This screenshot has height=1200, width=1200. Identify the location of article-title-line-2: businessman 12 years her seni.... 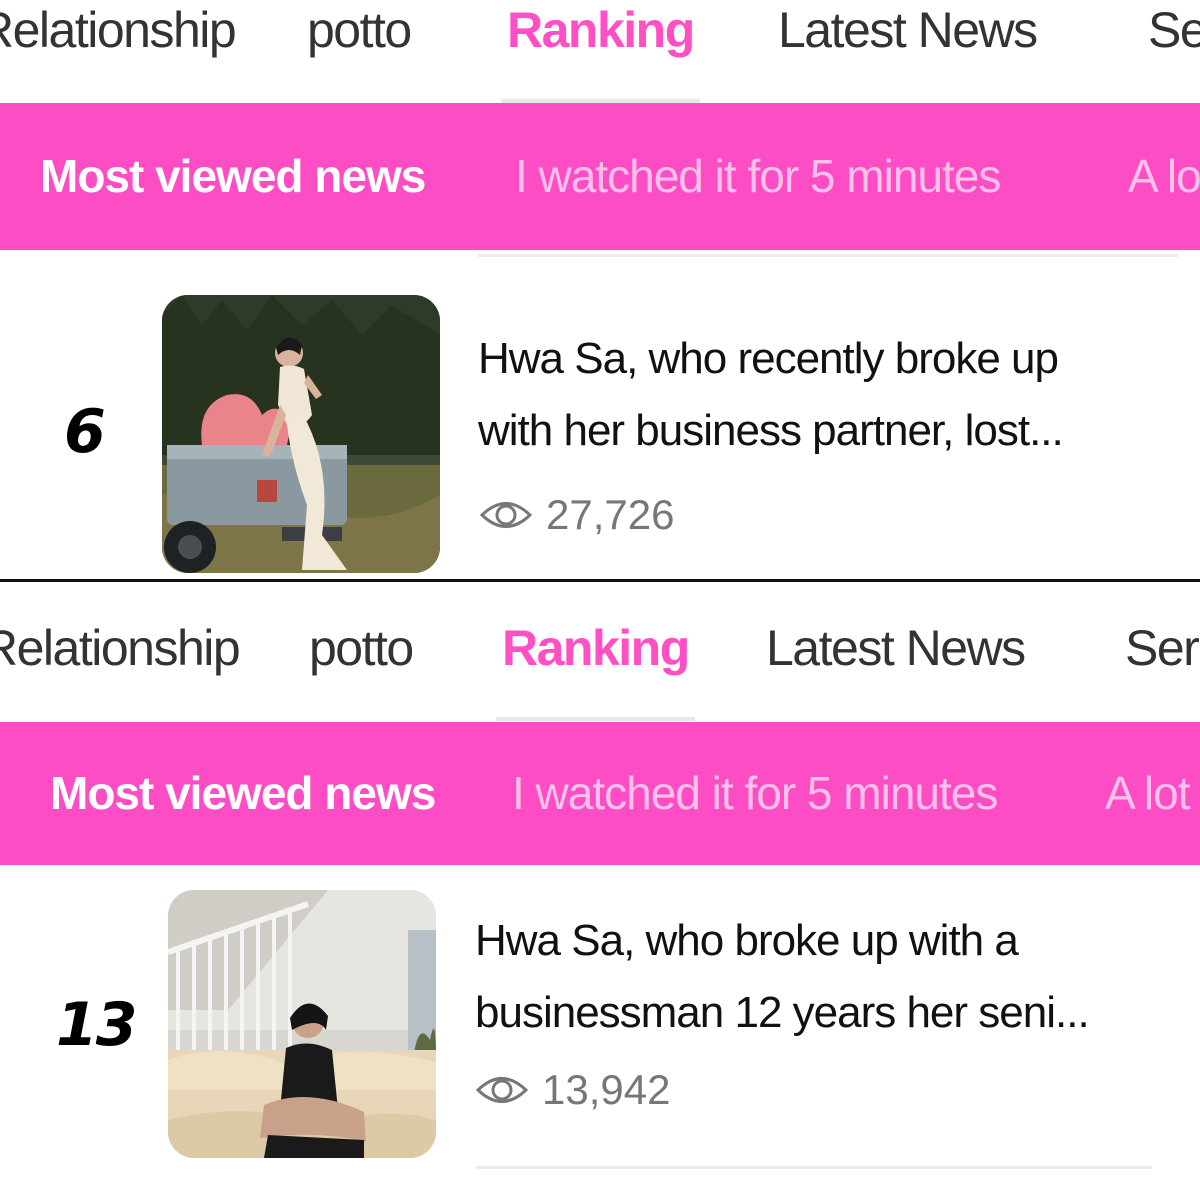
(782, 1012).